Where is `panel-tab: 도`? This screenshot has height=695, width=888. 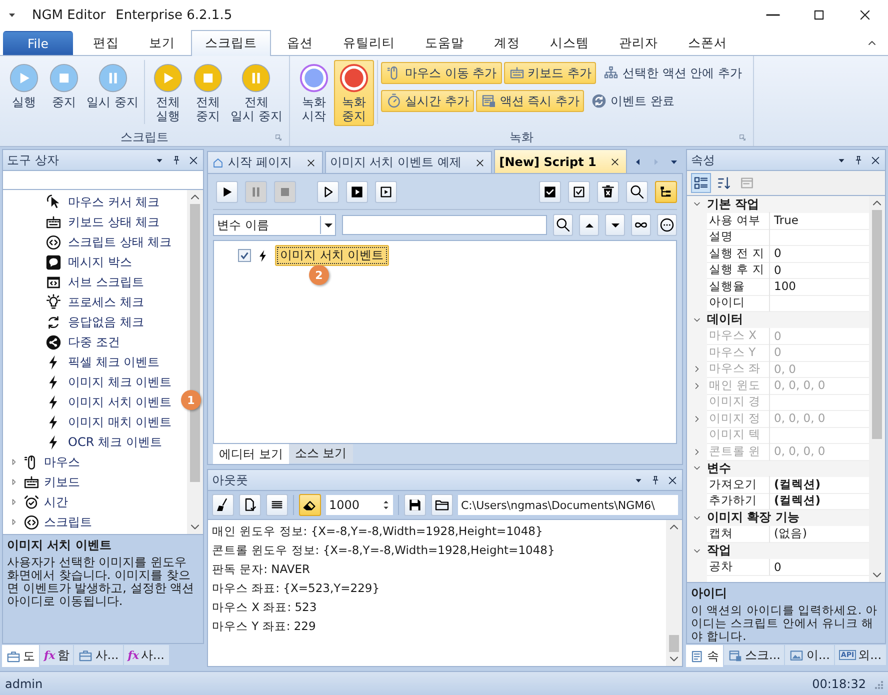 panel-tab: 도 is located at coordinates (20, 656).